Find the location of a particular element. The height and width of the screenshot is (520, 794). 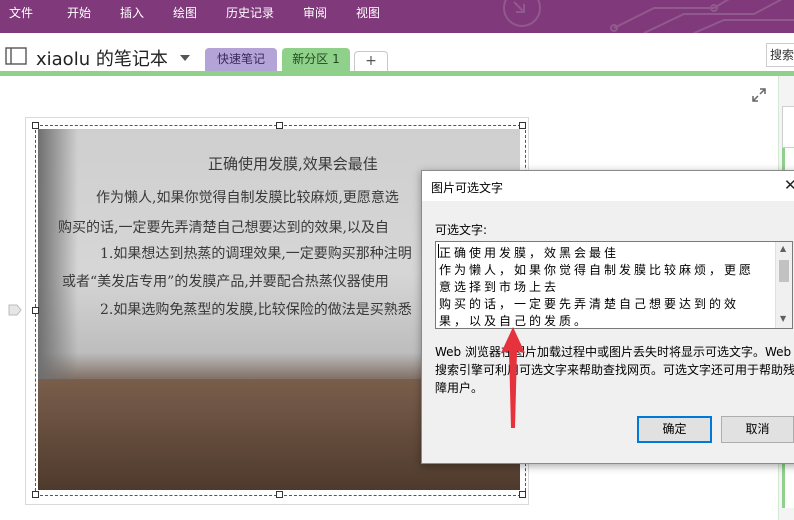

page-tab is located at coordinates (788, 127).